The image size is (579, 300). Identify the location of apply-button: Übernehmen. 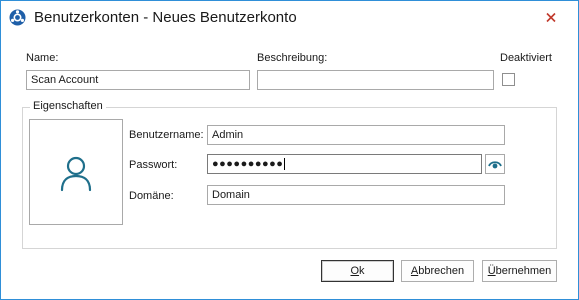
(519, 271).